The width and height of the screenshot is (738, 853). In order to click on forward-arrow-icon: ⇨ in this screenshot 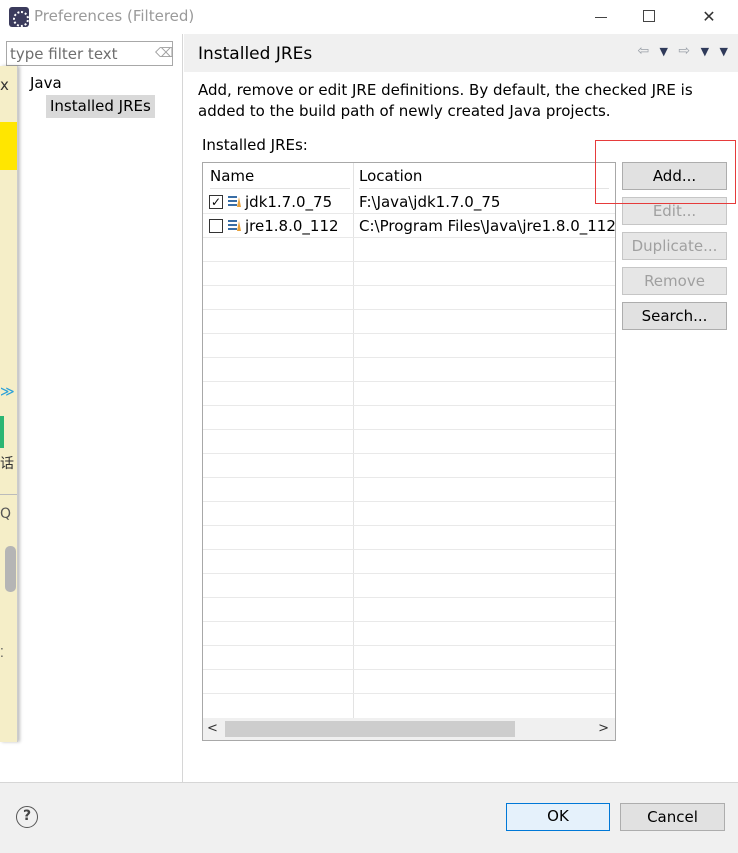, I will do `click(684, 51)`.